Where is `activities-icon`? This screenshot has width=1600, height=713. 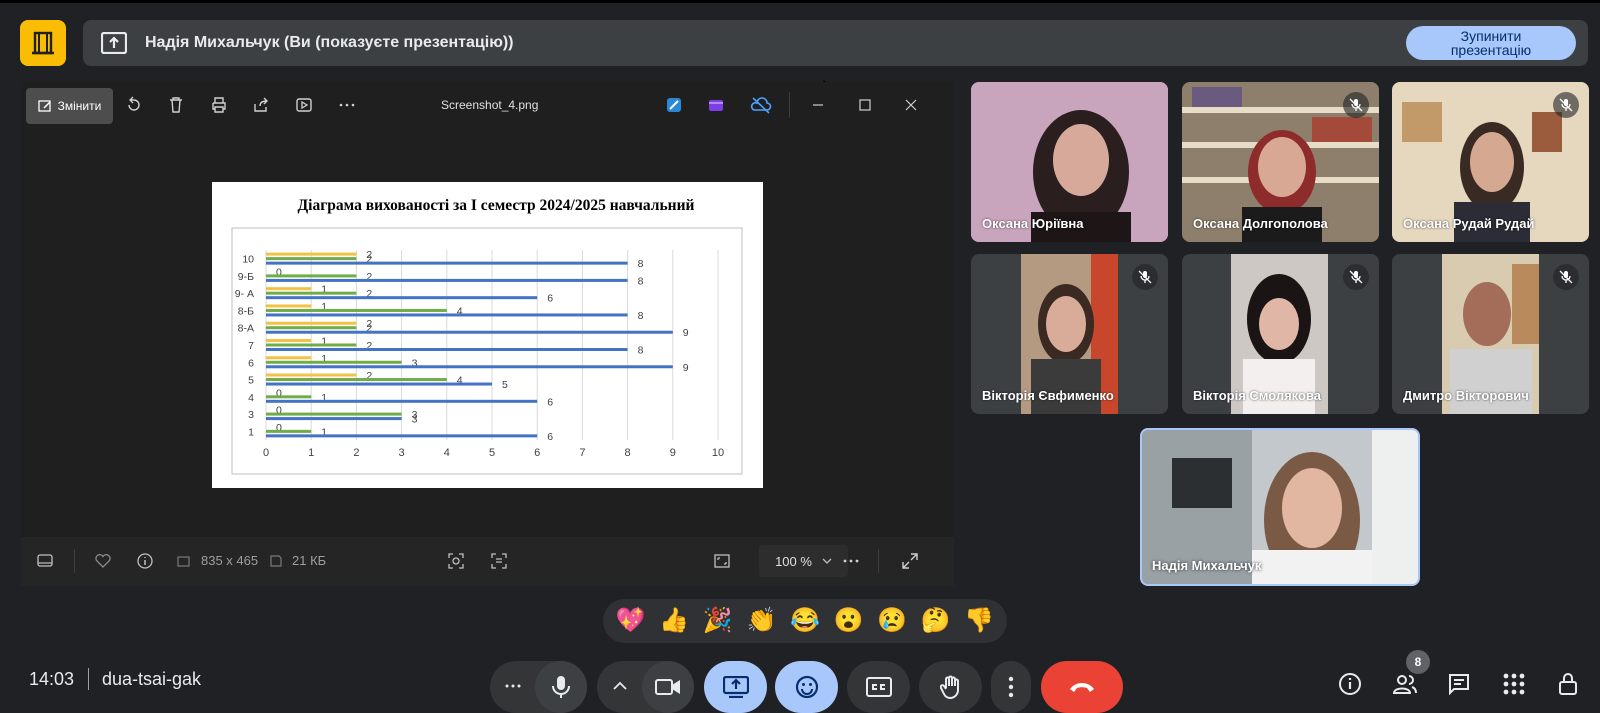
activities-icon is located at coordinates (1514, 684).